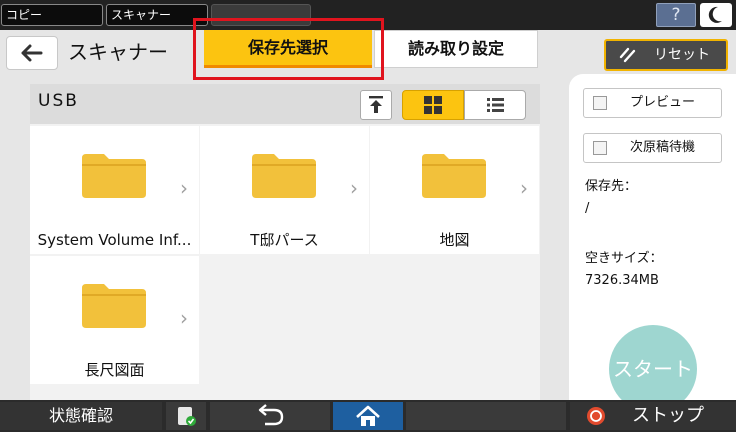 This screenshot has width=736, height=432. I want to click on back-arrow-icon, so click(32, 53).